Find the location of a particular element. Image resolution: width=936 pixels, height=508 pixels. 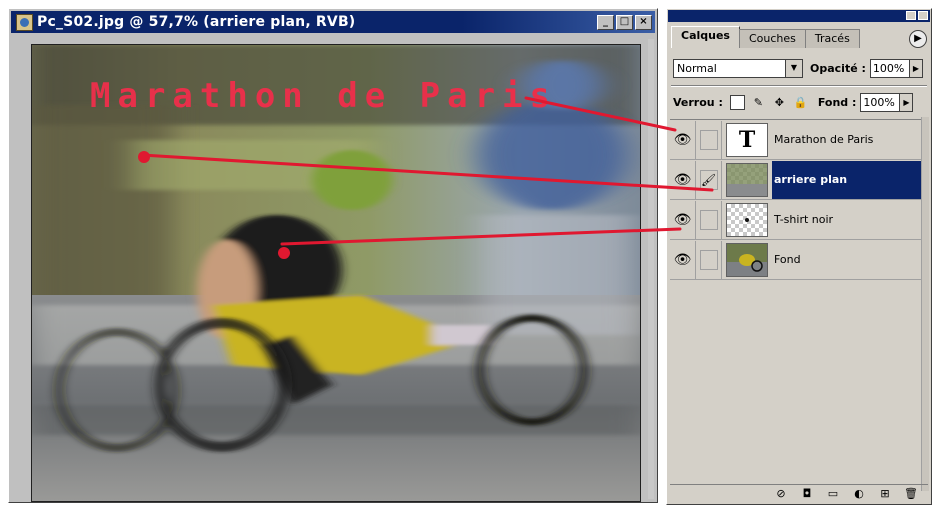

blend-mode-select: Normal ▼ is located at coordinates (738, 68).